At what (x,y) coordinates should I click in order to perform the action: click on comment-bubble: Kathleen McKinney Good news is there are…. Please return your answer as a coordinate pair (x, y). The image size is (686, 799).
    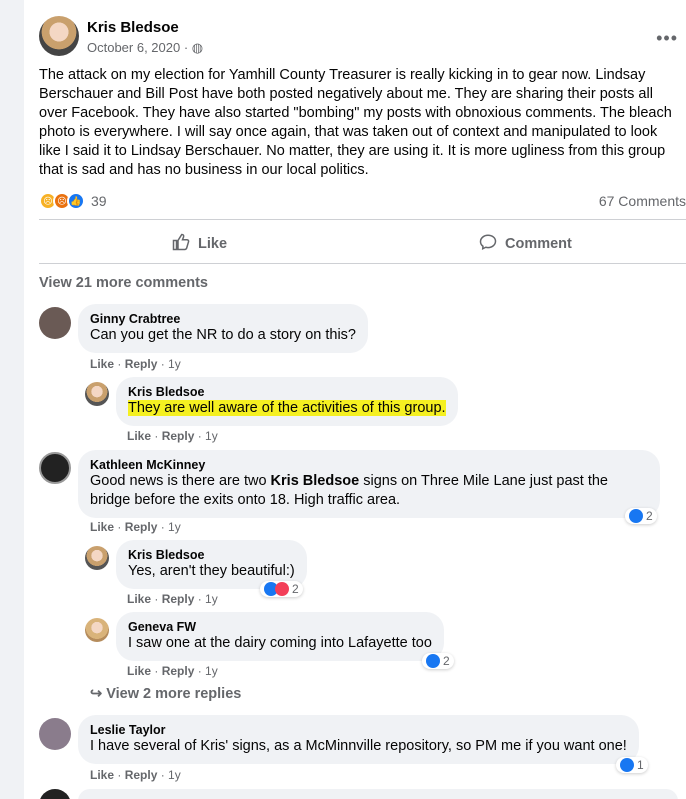
    Looking at the image, I should click on (369, 484).